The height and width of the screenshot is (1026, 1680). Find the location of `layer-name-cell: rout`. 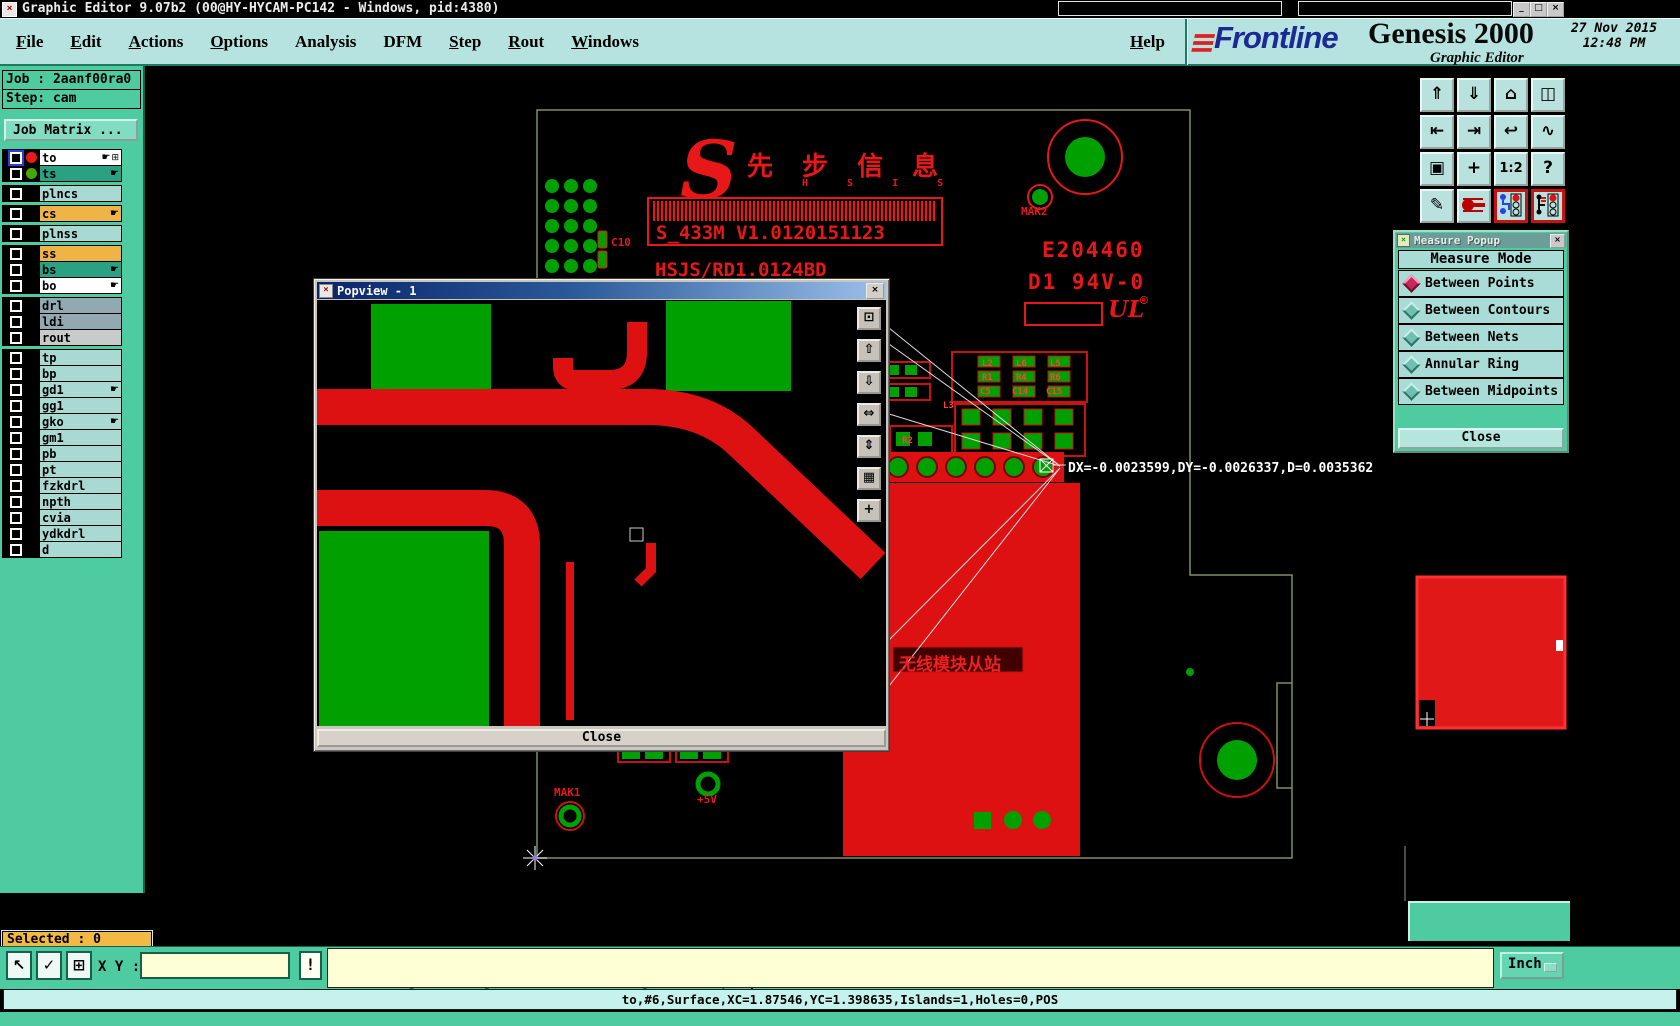

layer-name-cell: rout is located at coordinates (80, 337).